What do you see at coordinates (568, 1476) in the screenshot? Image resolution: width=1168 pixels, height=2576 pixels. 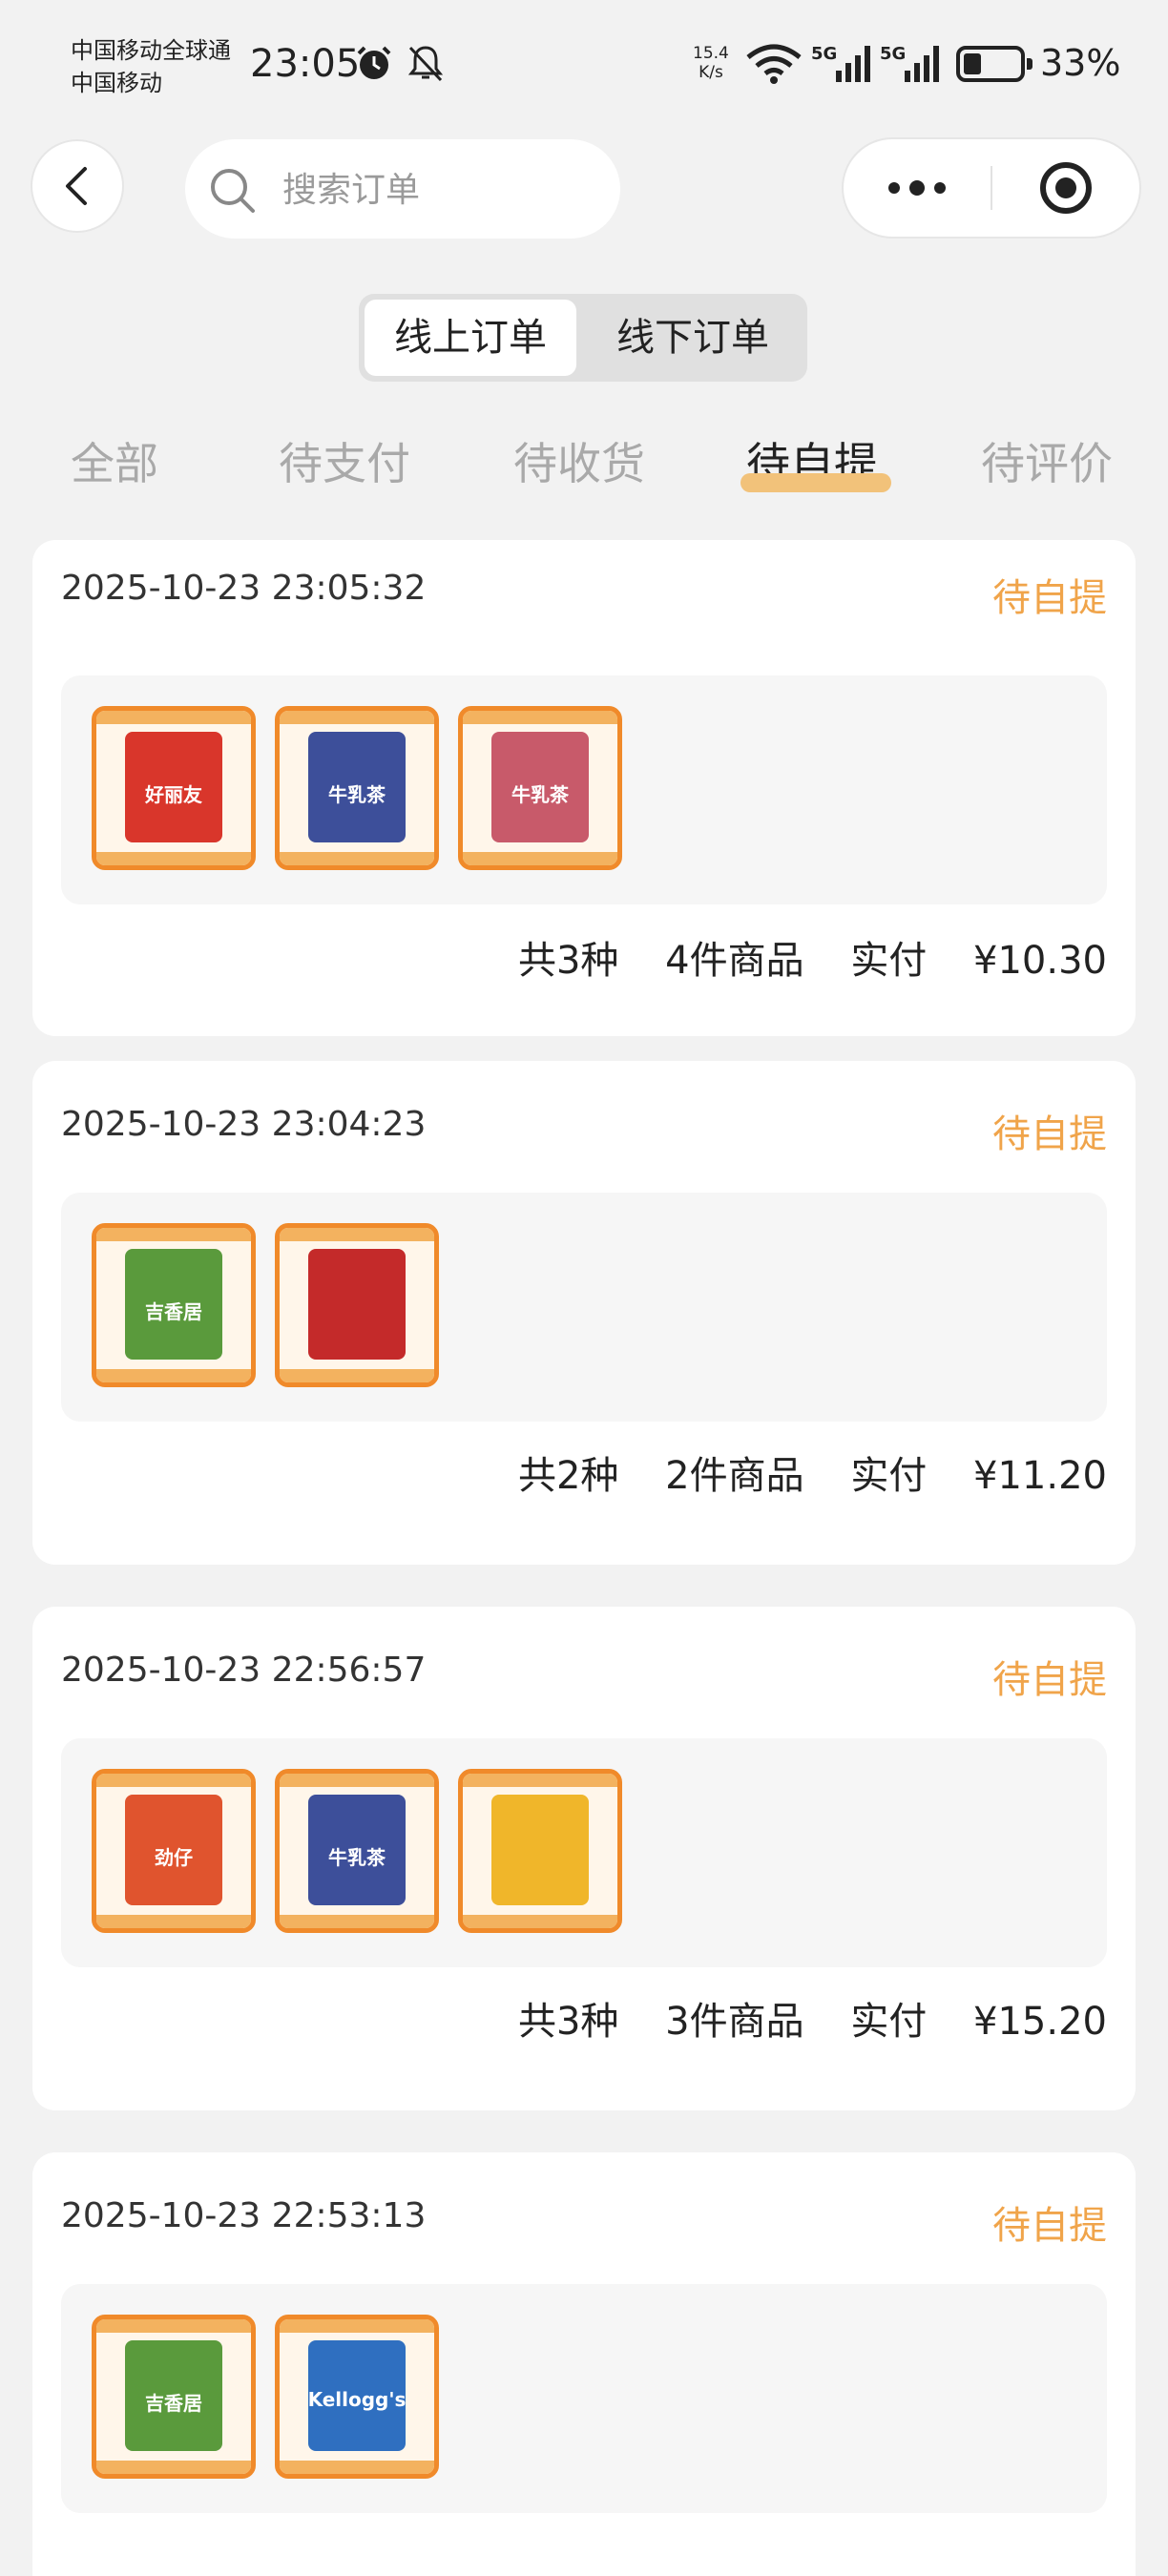 I see `item-kinds: 共2种` at bounding box center [568, 1476].